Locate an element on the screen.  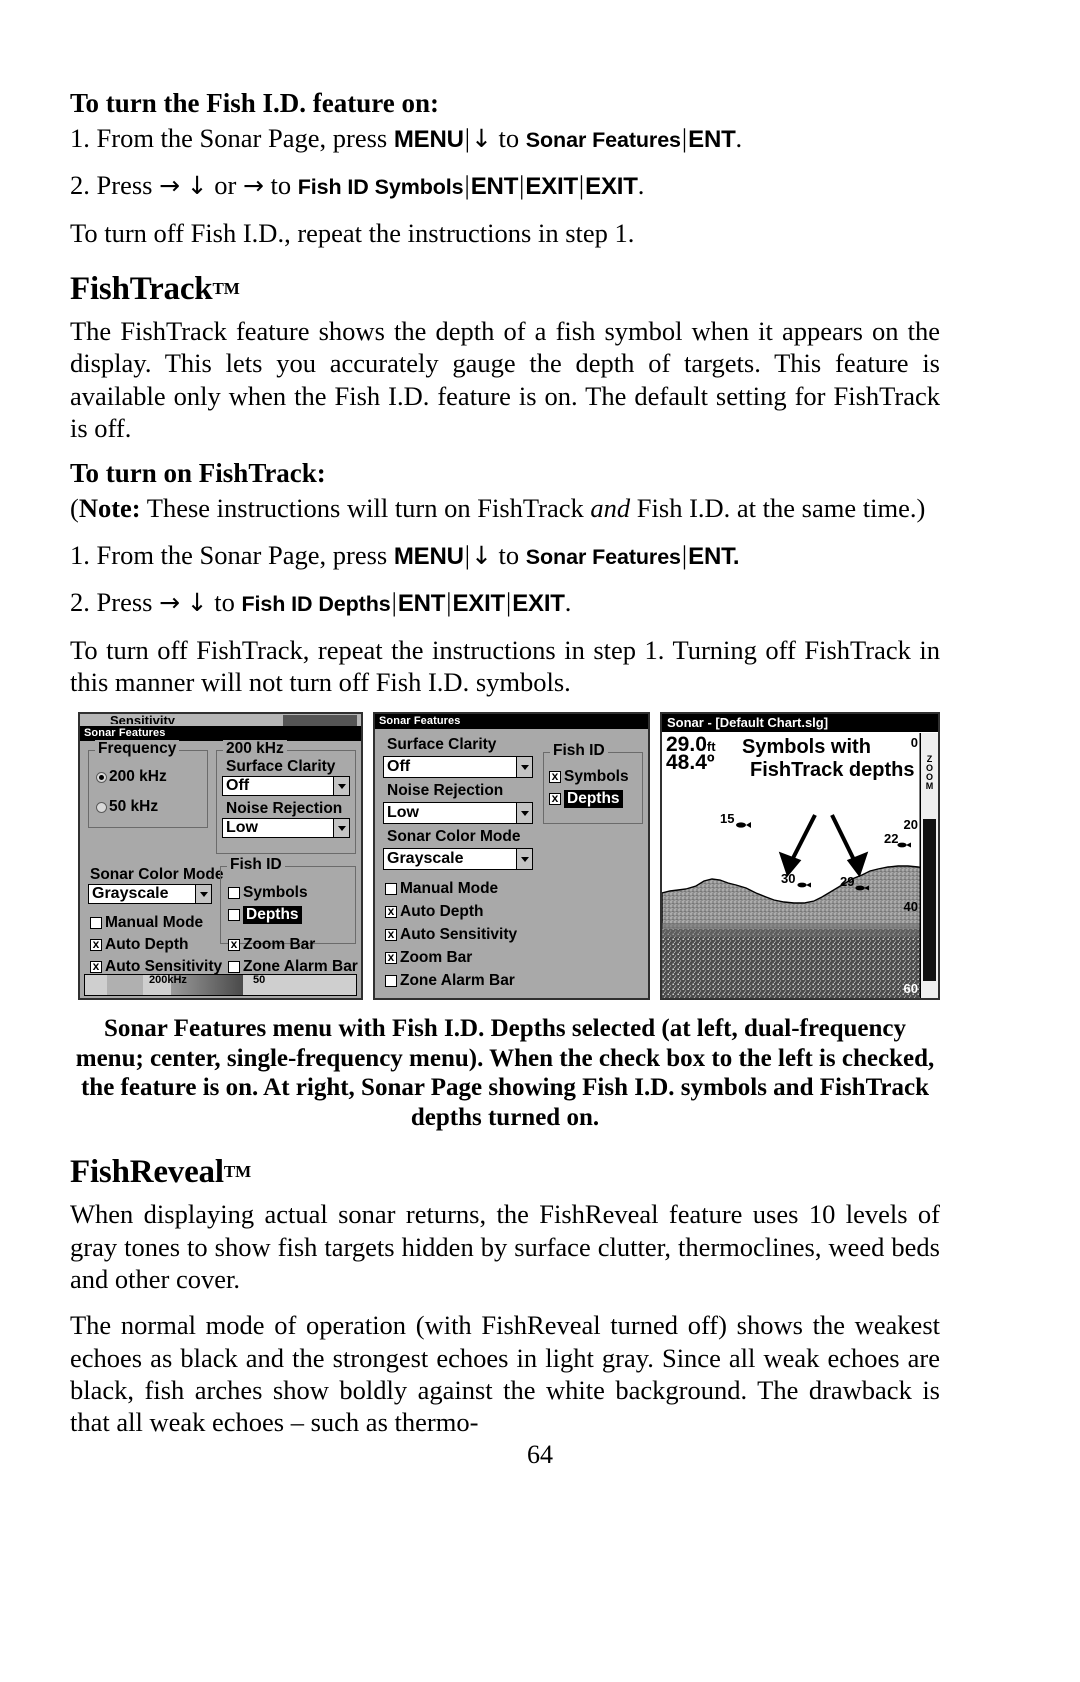
step2-prefix: 2. Press is located at coordinates (115, 185).